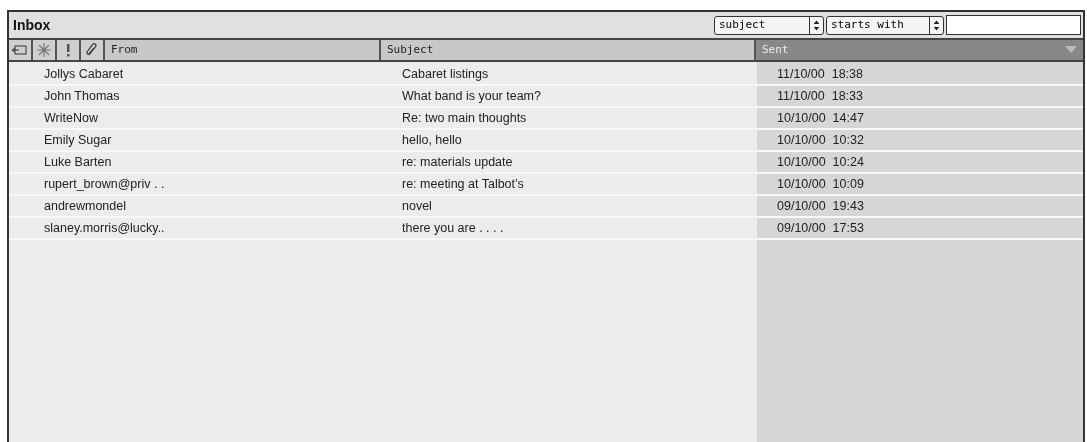  What do you see at coordinates (32, 25) in the screenshot?
I see `window-title: Inbox` at bounding box center [32, 25].